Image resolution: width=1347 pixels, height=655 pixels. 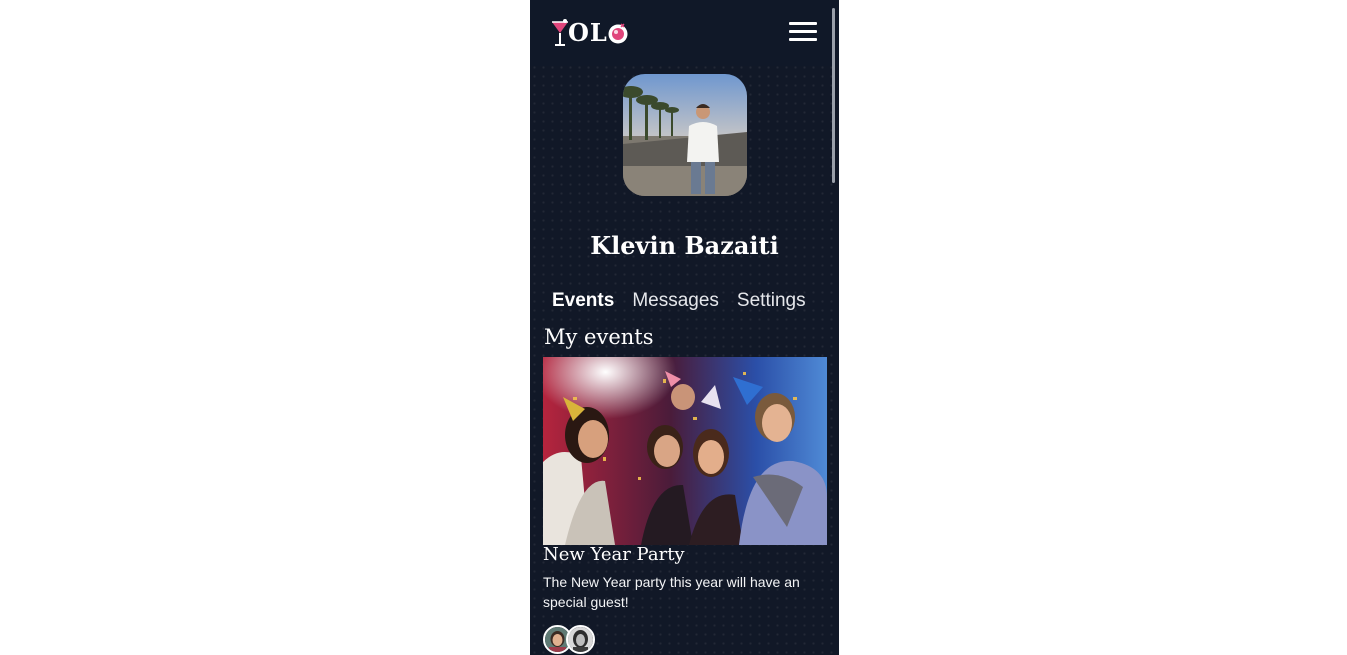 What do you see at coordinates (684, 245) in the screenshot?
I see `profile-name: Klevin Bazaiti` at bounding box center [684, 245].